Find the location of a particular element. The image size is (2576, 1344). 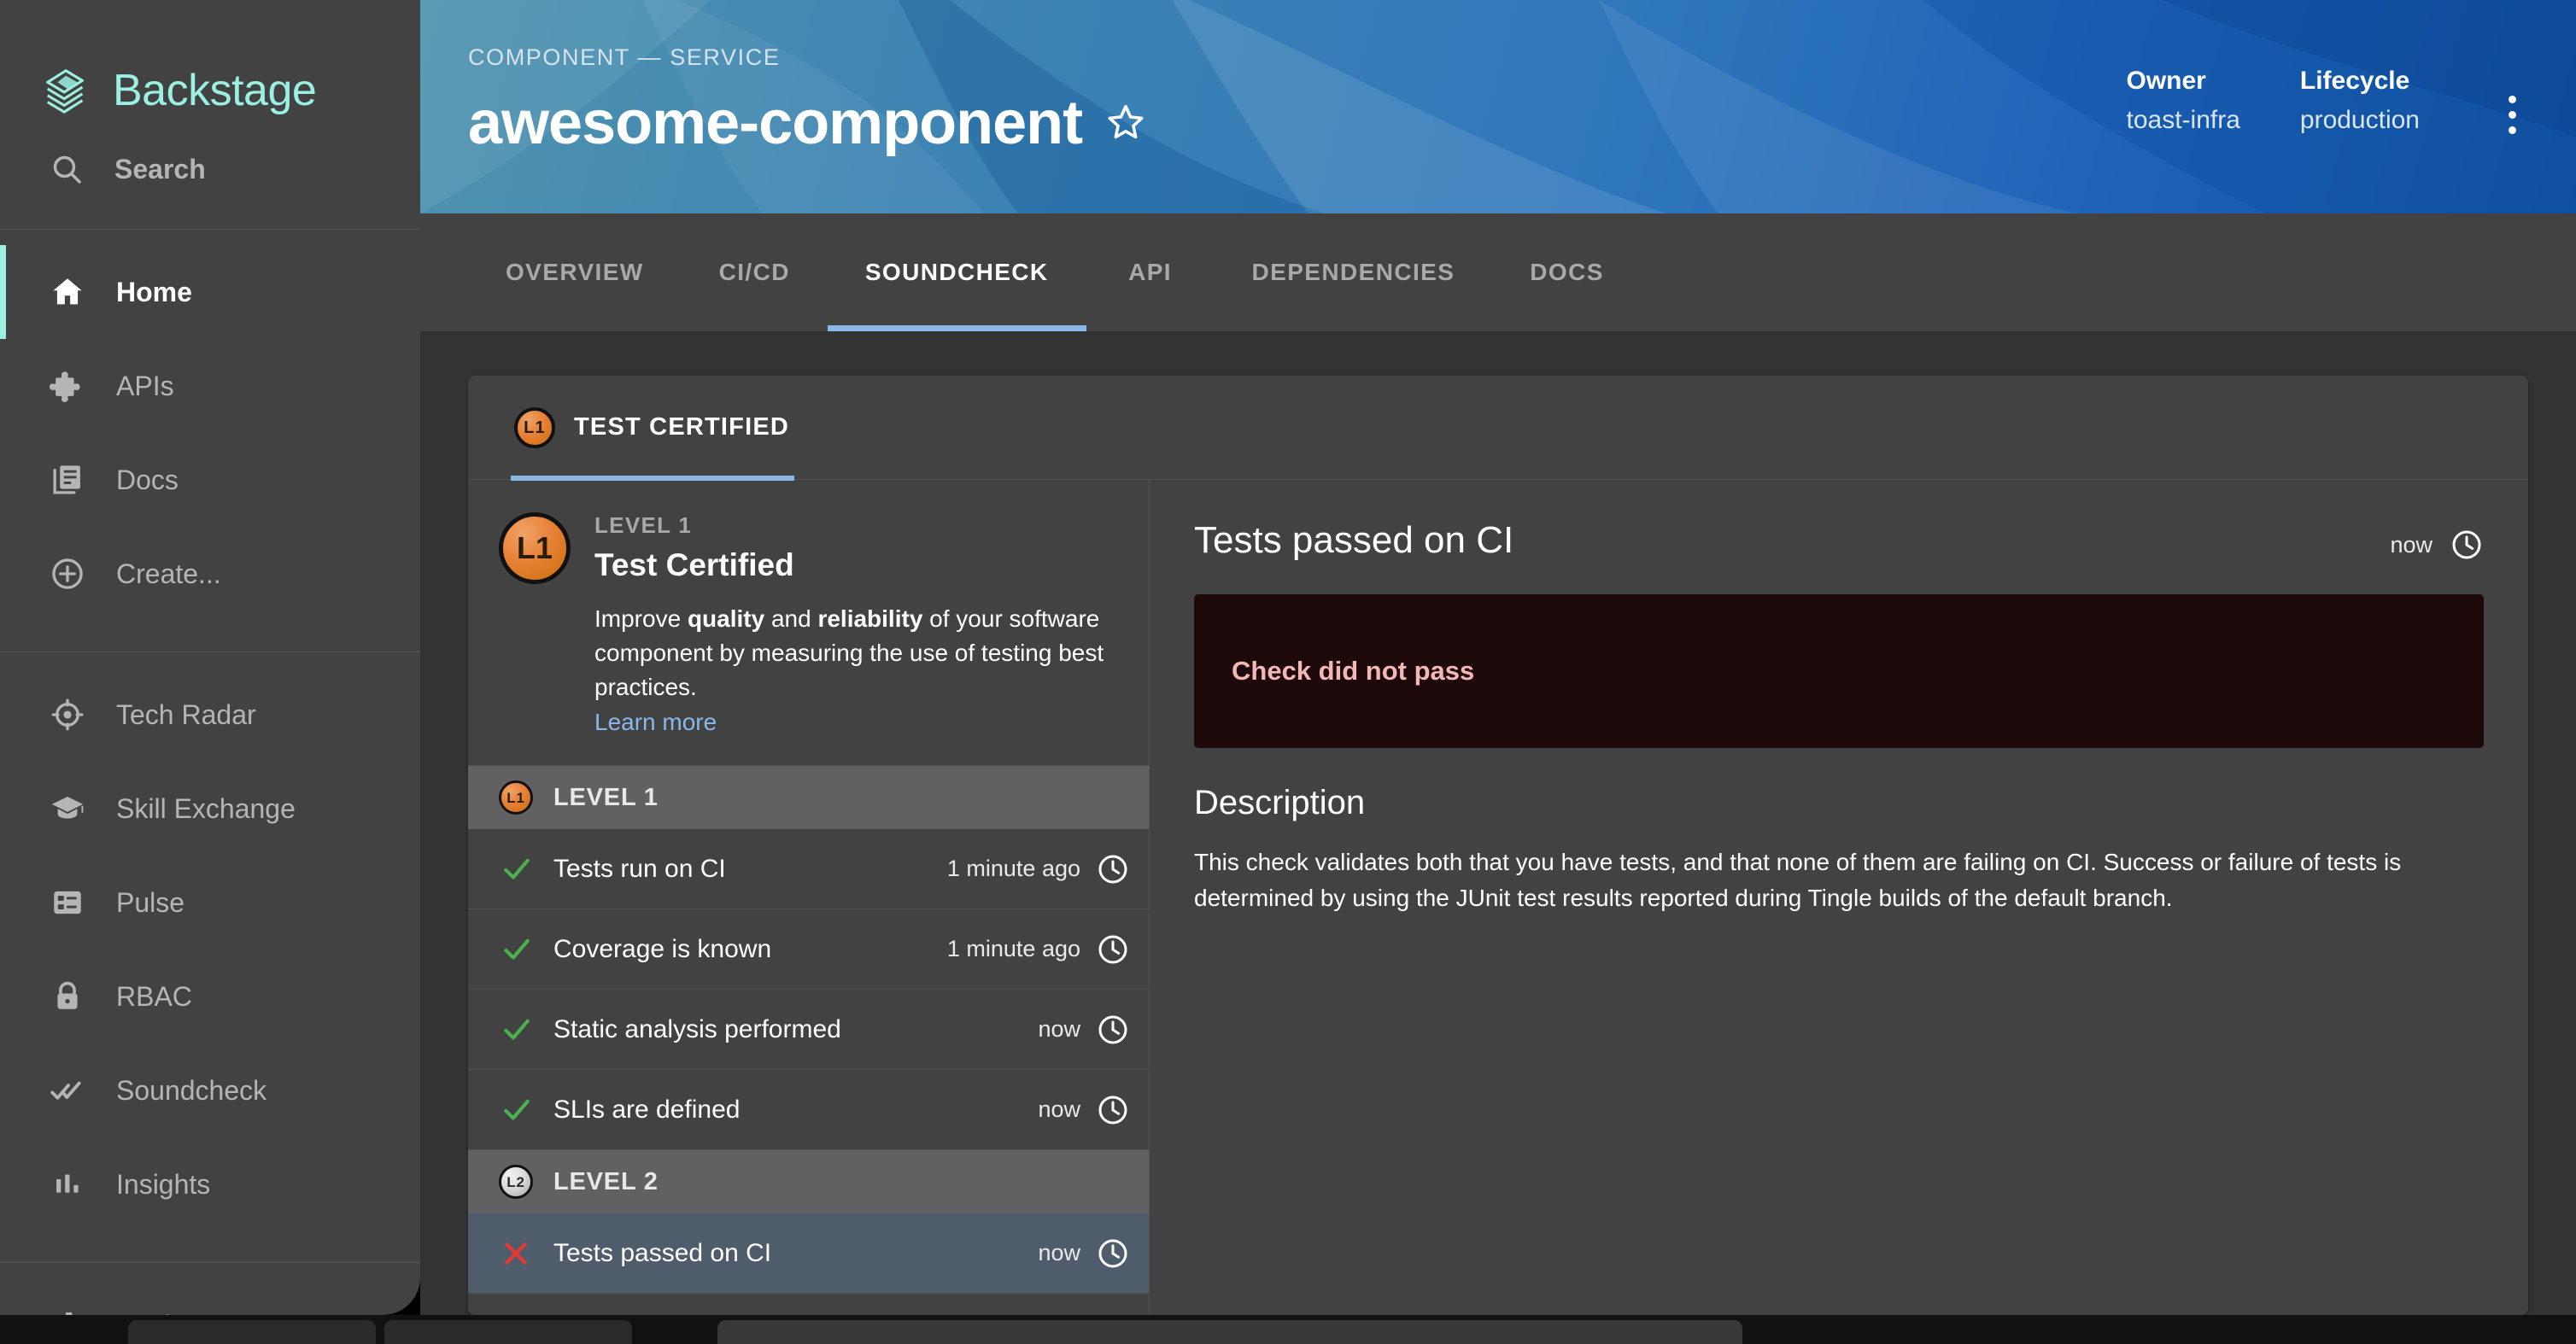

gear-icon is located at coordinates (67, 1311).